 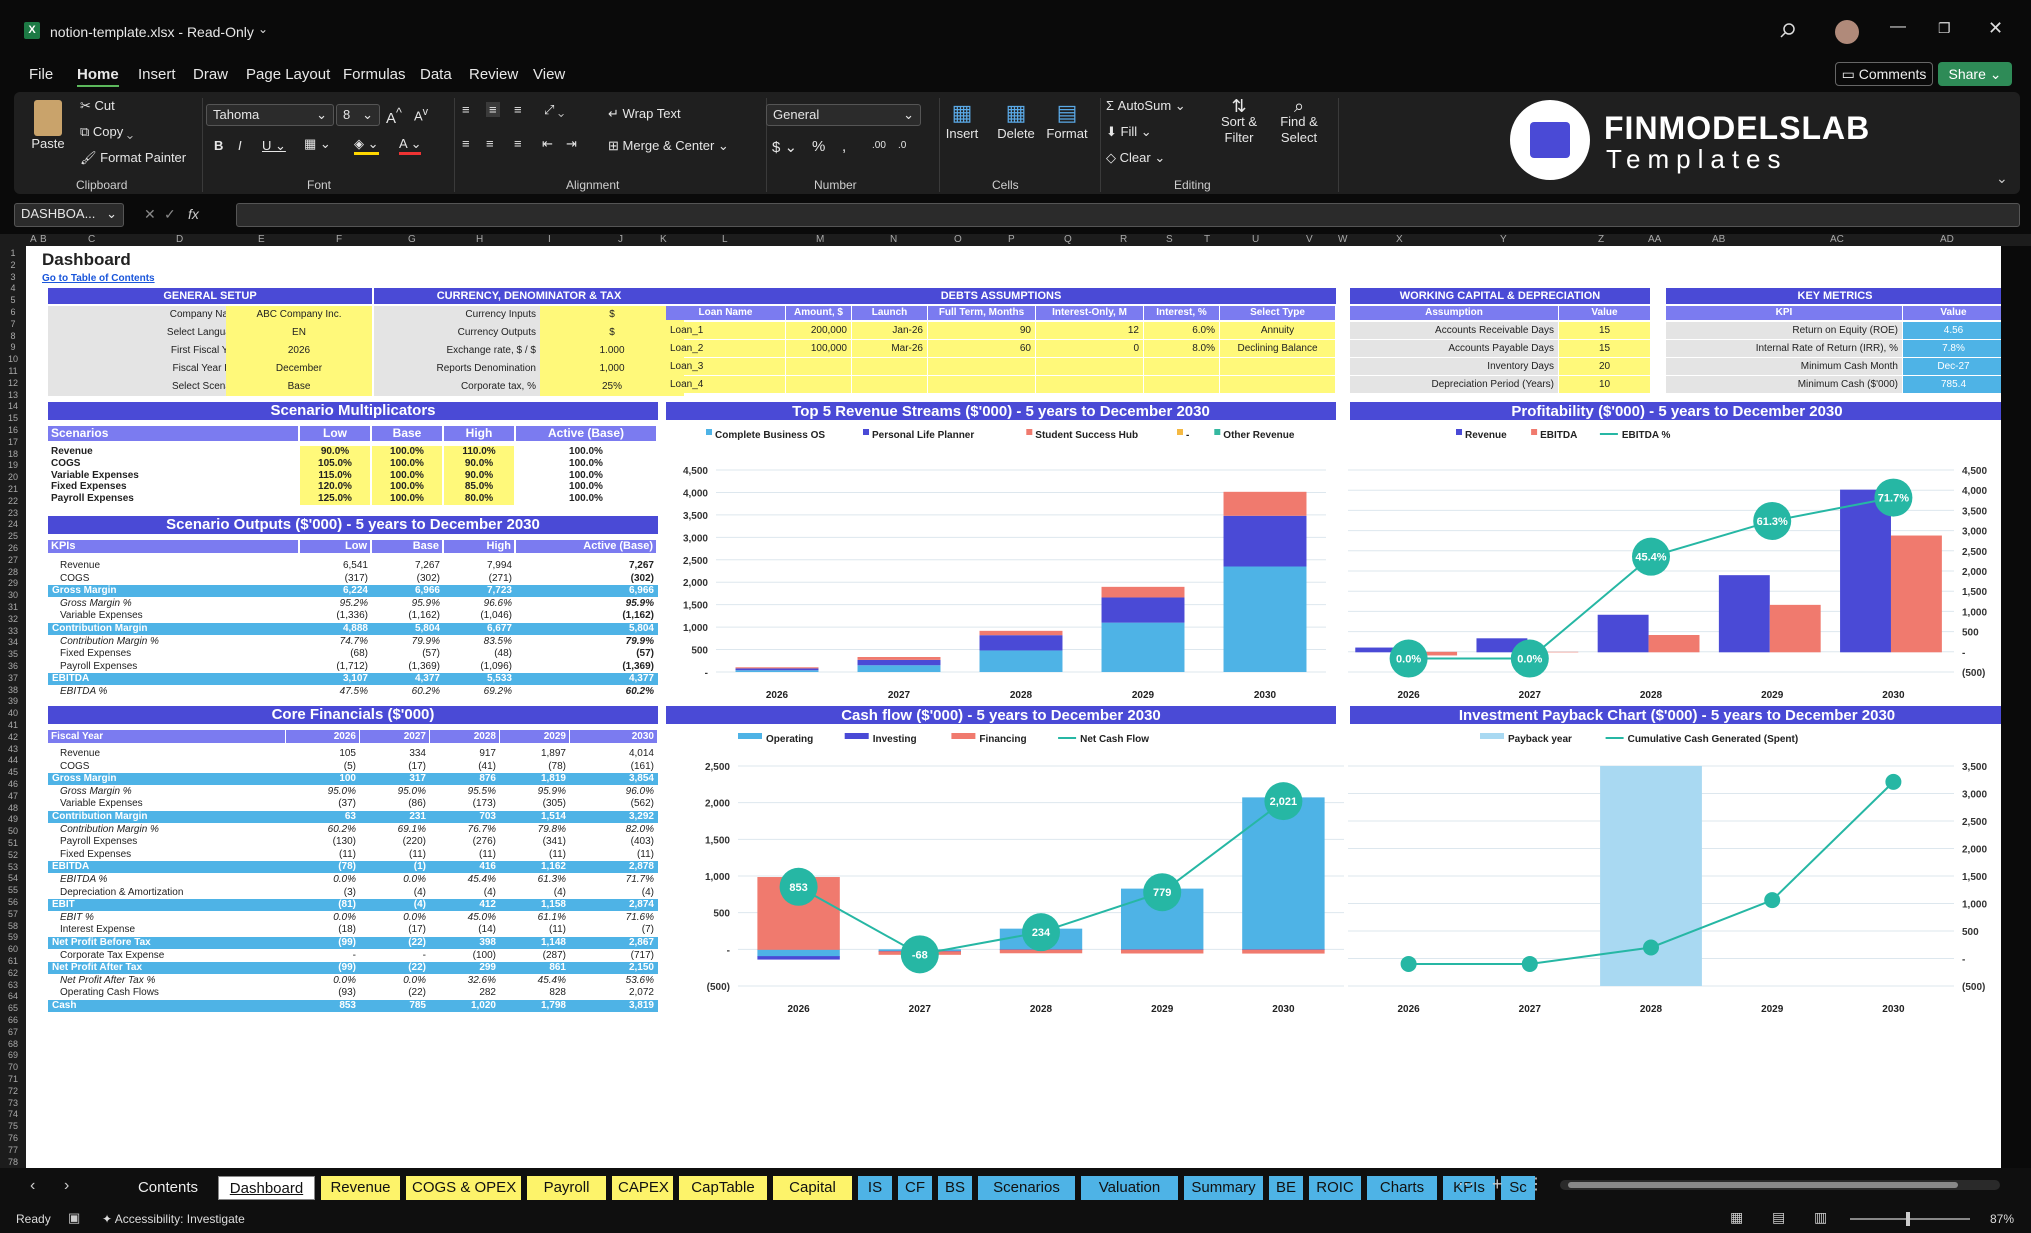 I want to click on collapse-ribbon-icon: ⌄, so click(x=2002, y=178).